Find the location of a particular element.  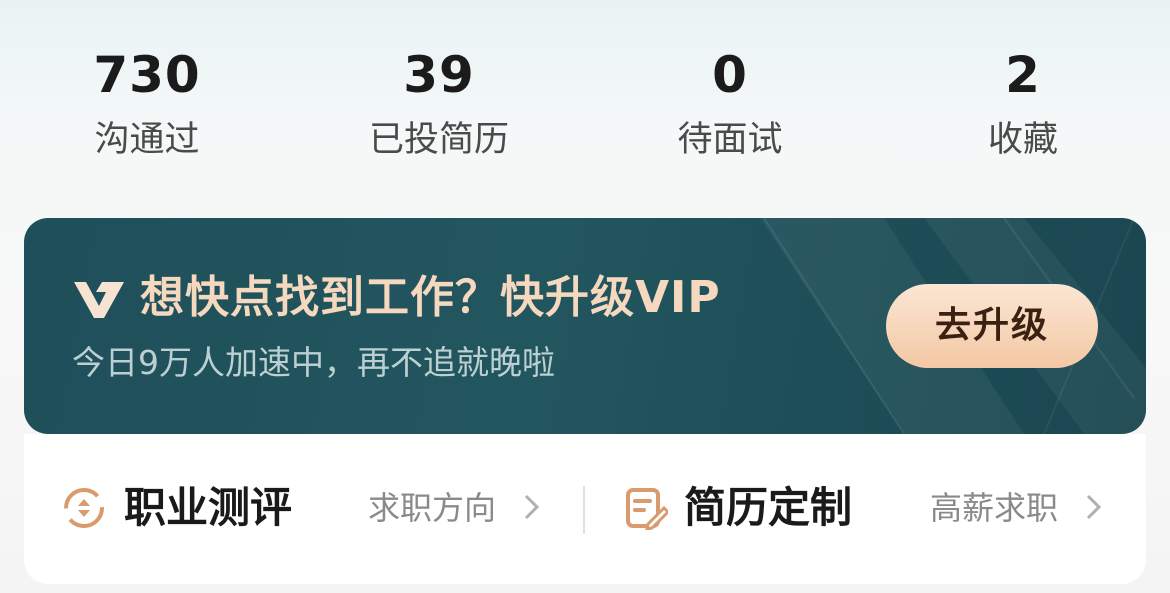

vip-subtitle: 今日9万人加速中，再不追就晚啦 is located at coordinates (313, 362).